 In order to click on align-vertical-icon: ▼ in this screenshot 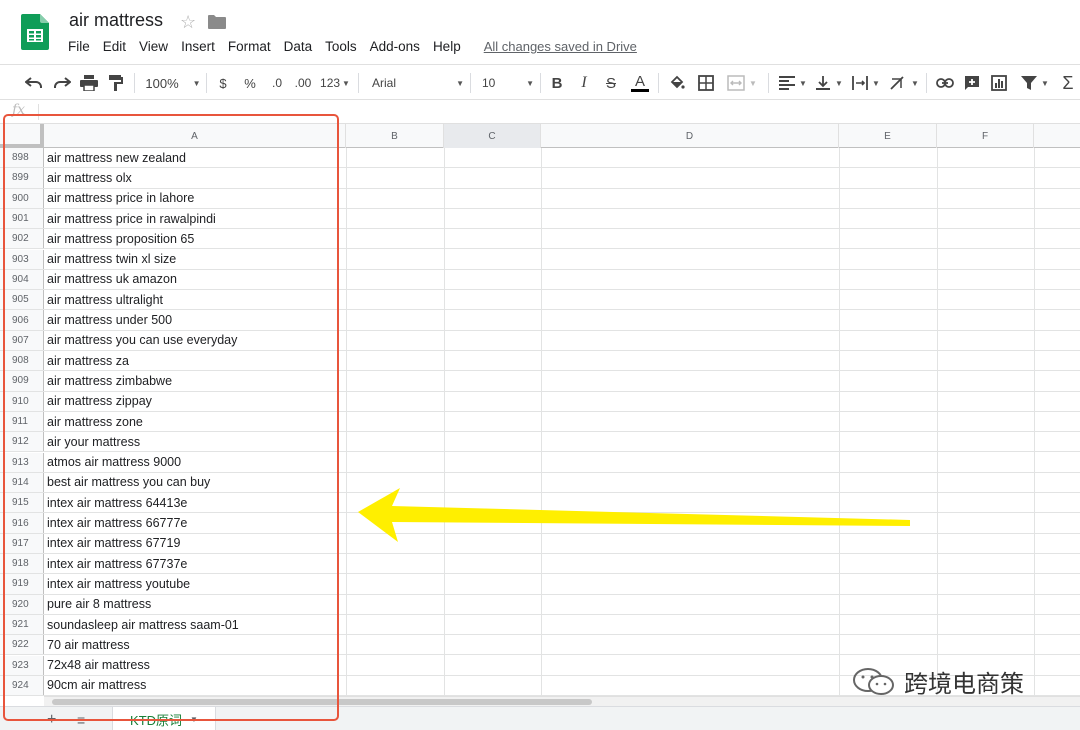, I will do `click(829, 83)`.